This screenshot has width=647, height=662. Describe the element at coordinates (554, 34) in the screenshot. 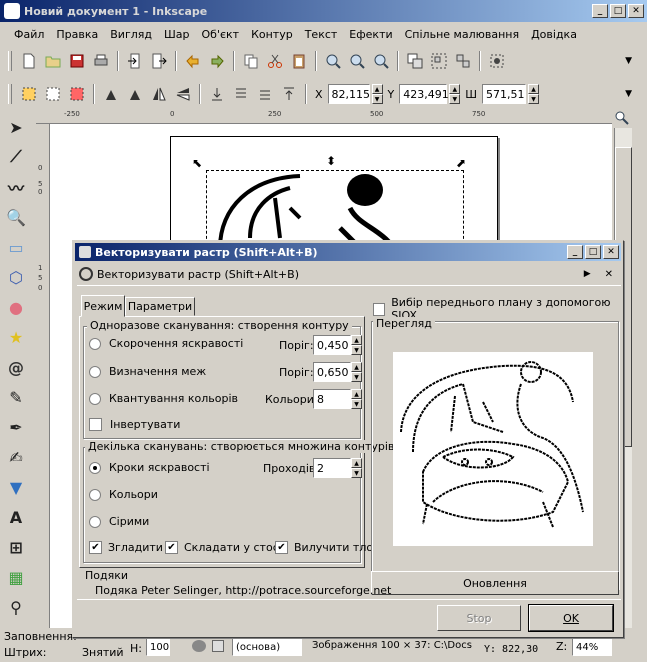

I see `menu-item-9: Довідка` at that location.